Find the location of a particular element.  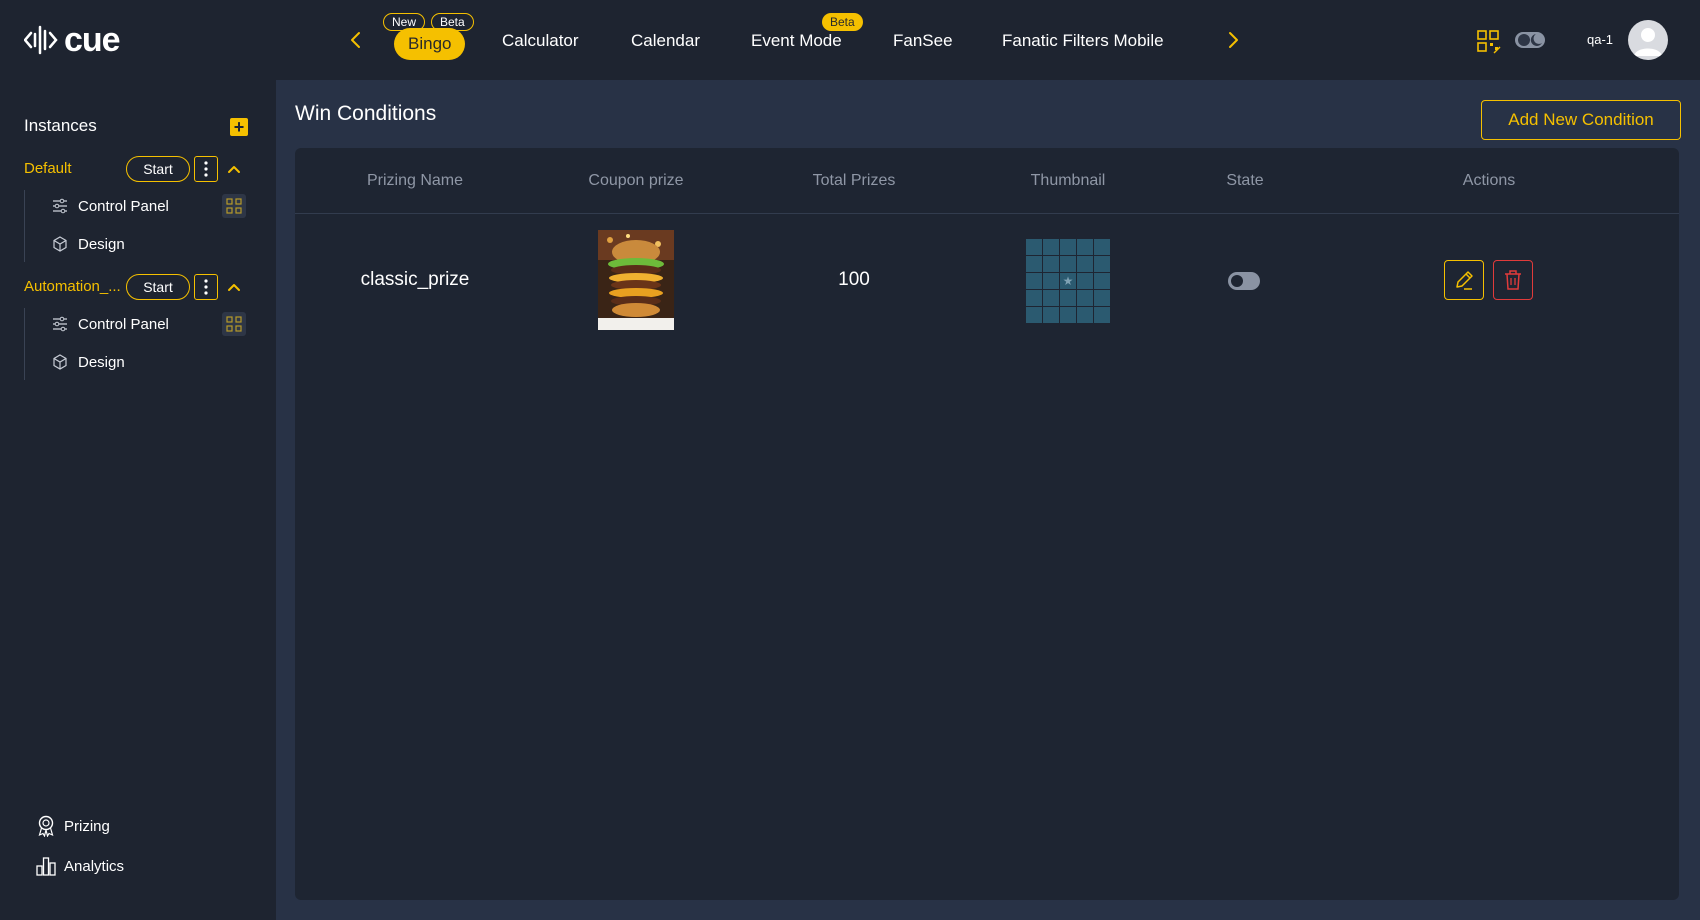

trash-icon is located at coordinates (1513, 280).